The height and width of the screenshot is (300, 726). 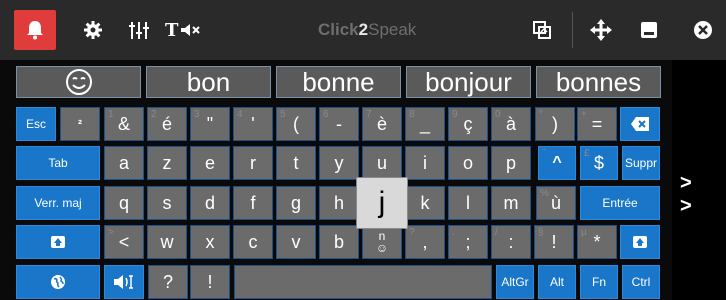 What do you see at coordinates (210, 124) in the screenshot?
I see `char-key: 3 "` at bounding box center [210, 124].